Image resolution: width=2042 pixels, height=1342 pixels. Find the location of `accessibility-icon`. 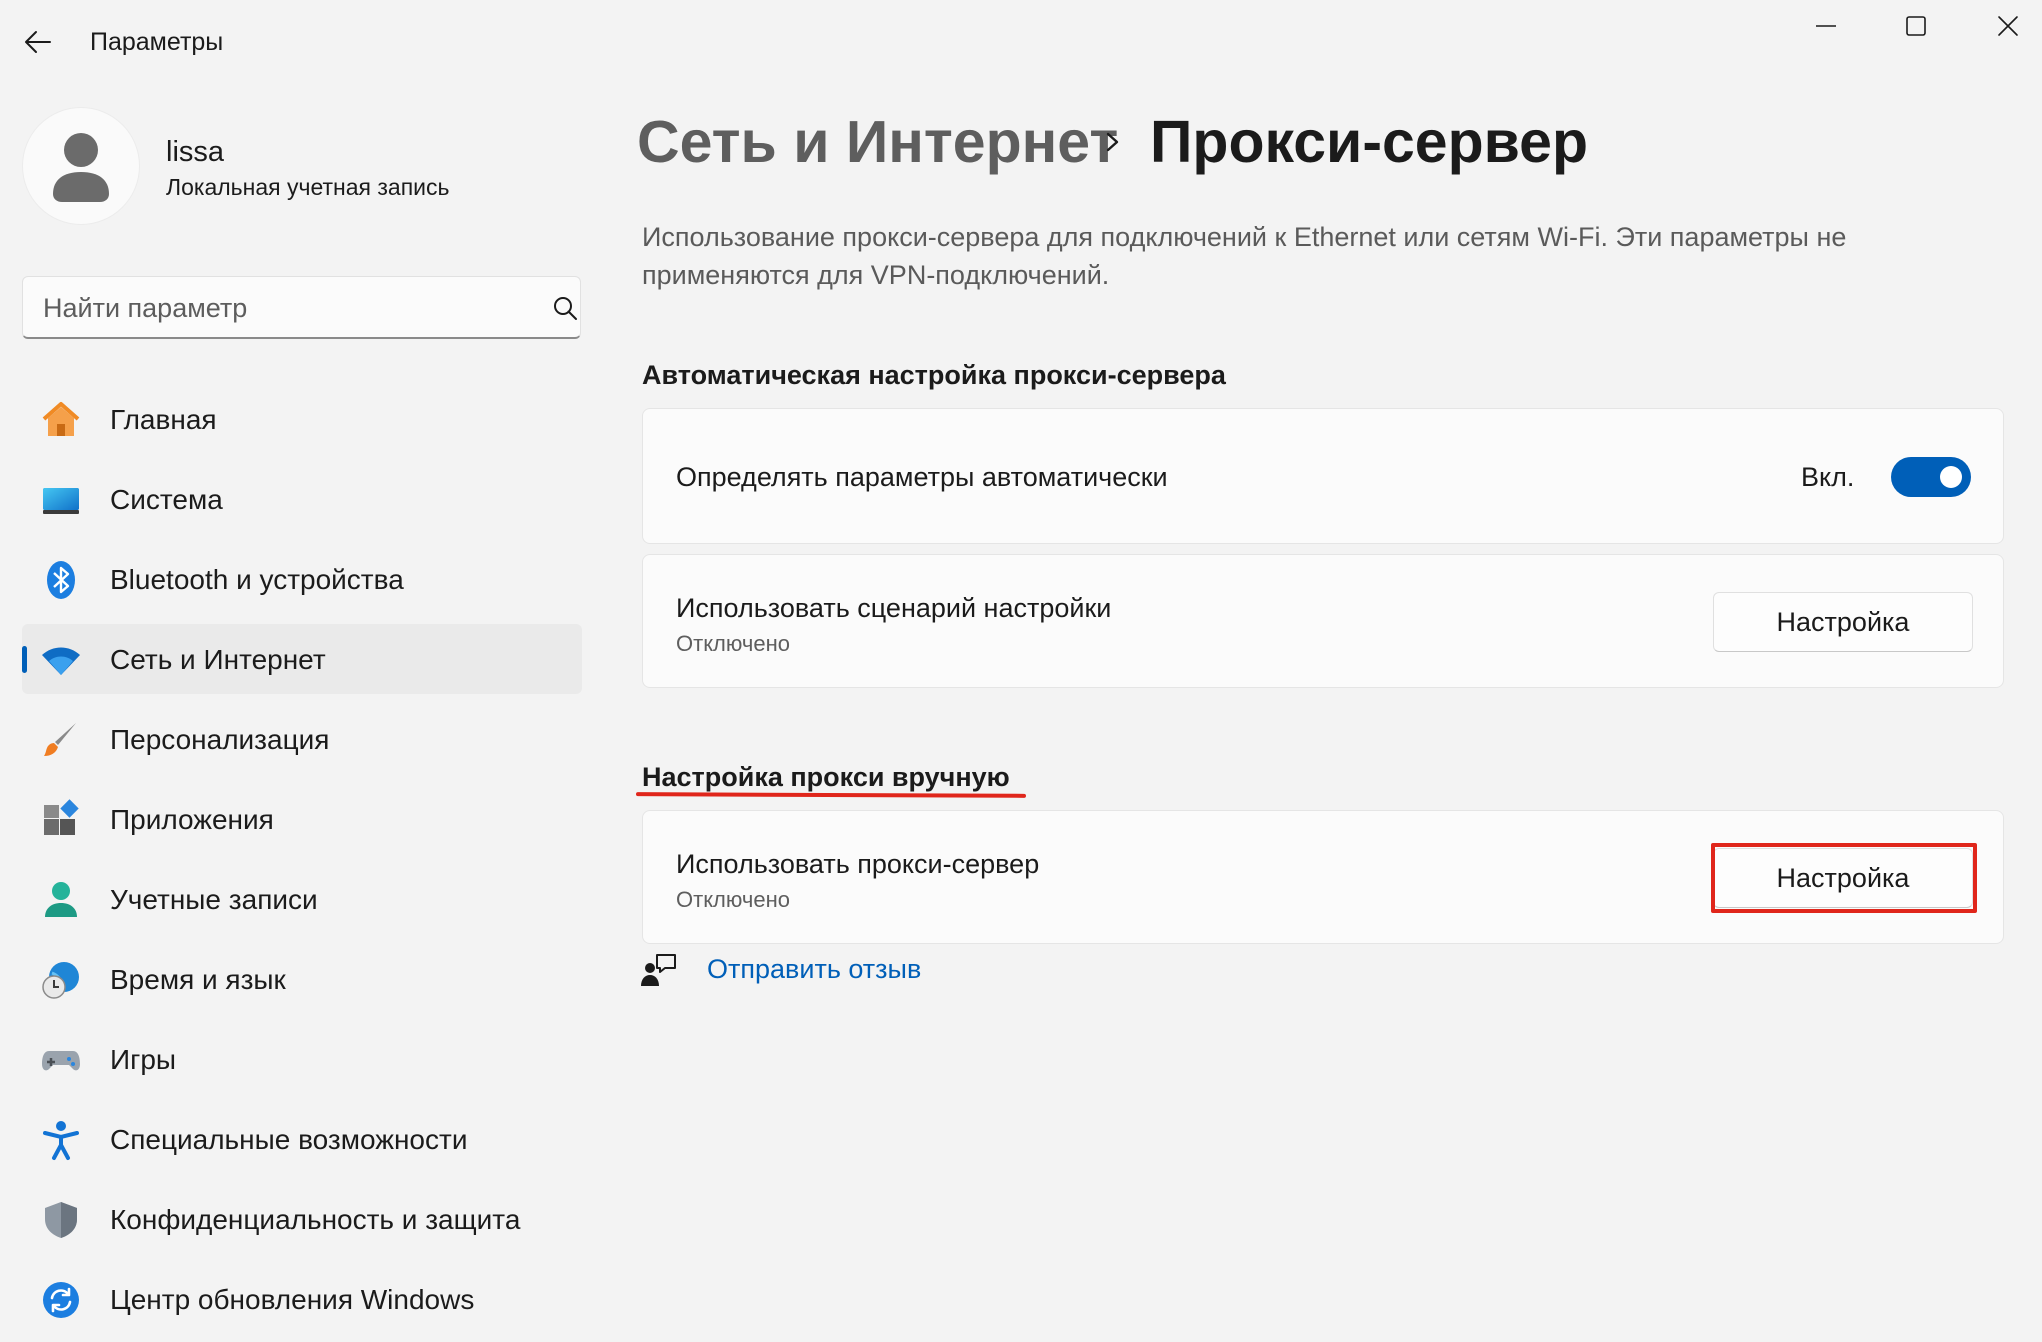

accessibility-icon is located at coordinates (61, 1140).